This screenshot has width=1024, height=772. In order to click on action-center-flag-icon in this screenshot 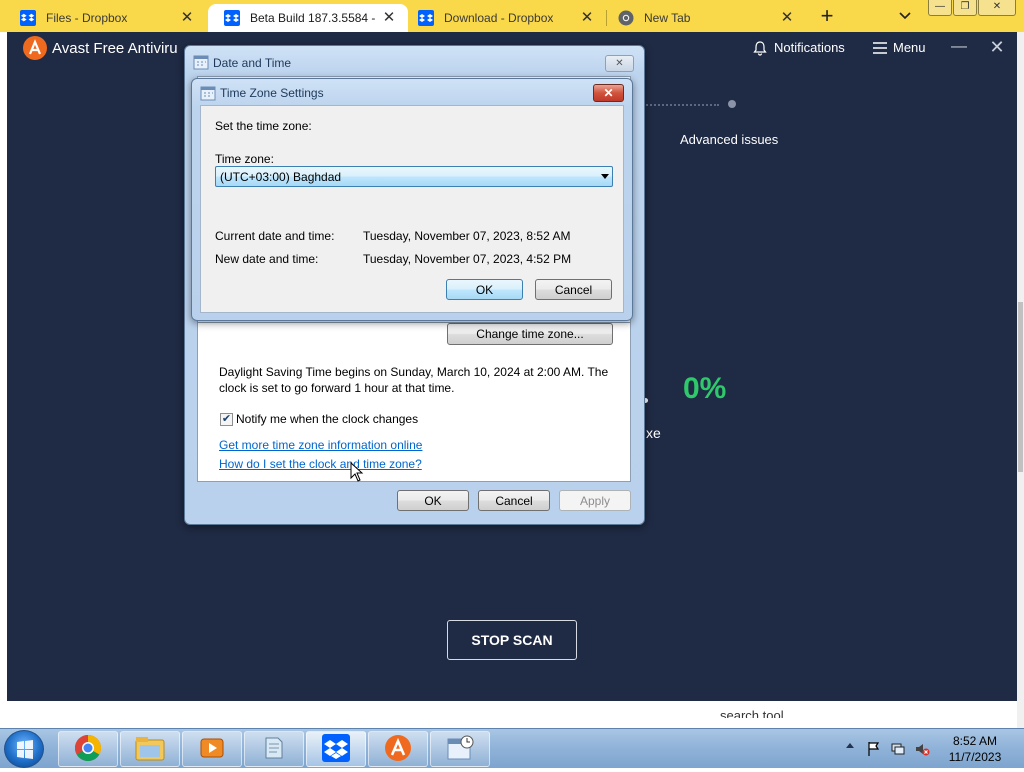, I will do `click(874, 749)`.